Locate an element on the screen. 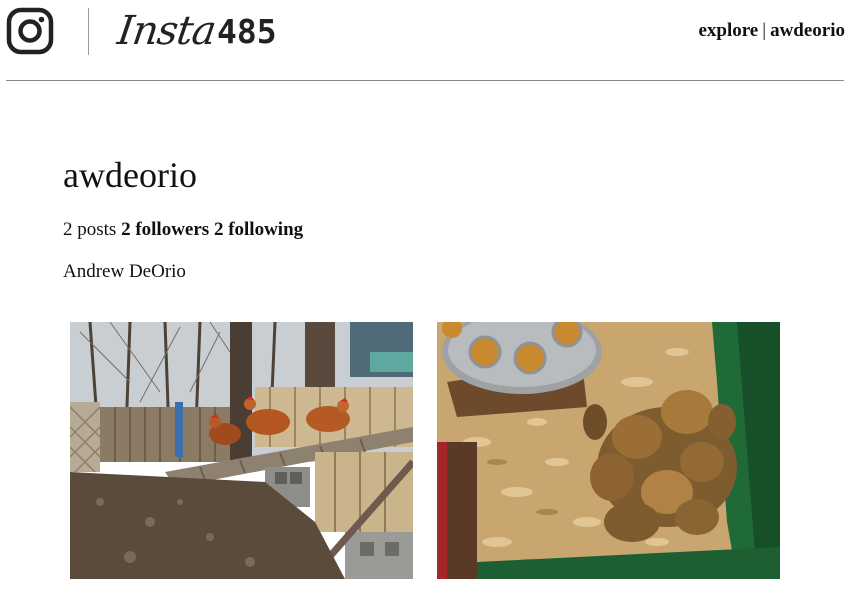 Image resolution: width=867 pixels, height=594 pixels. following-link: 2 following is located at coordinates (258, 229).